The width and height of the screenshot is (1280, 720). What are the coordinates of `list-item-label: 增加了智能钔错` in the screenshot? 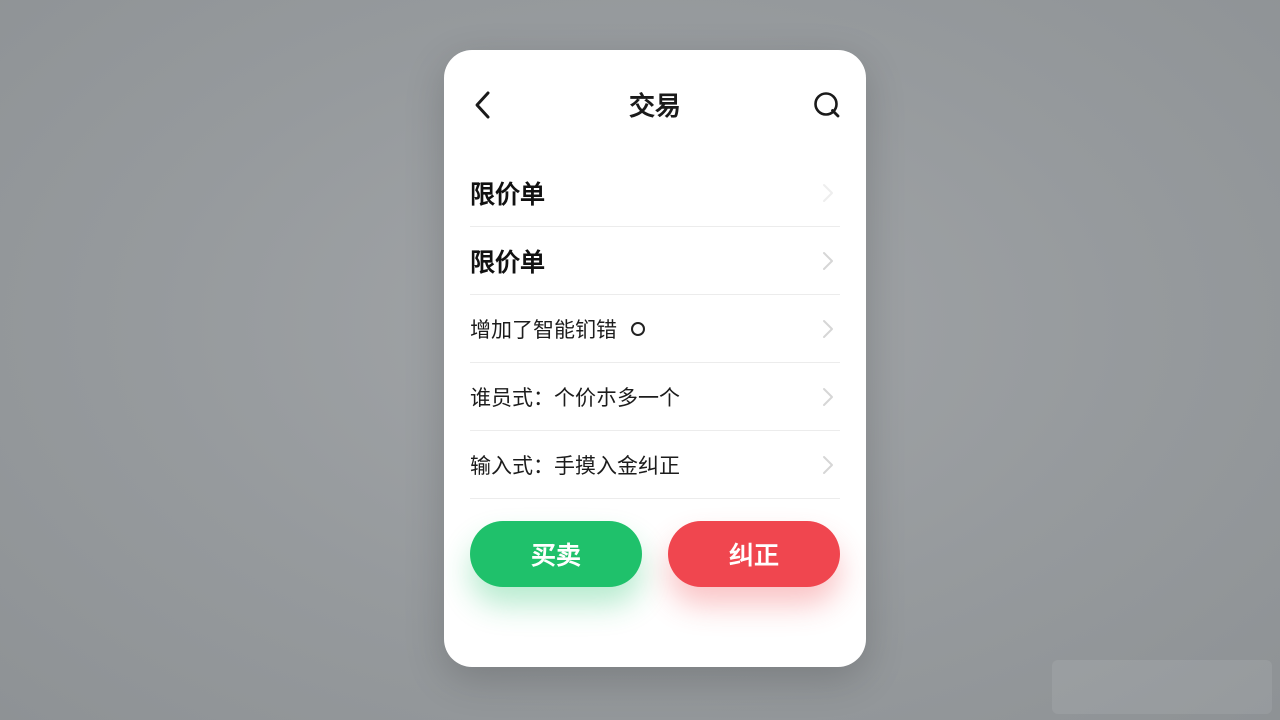 It's located at (543, 329).